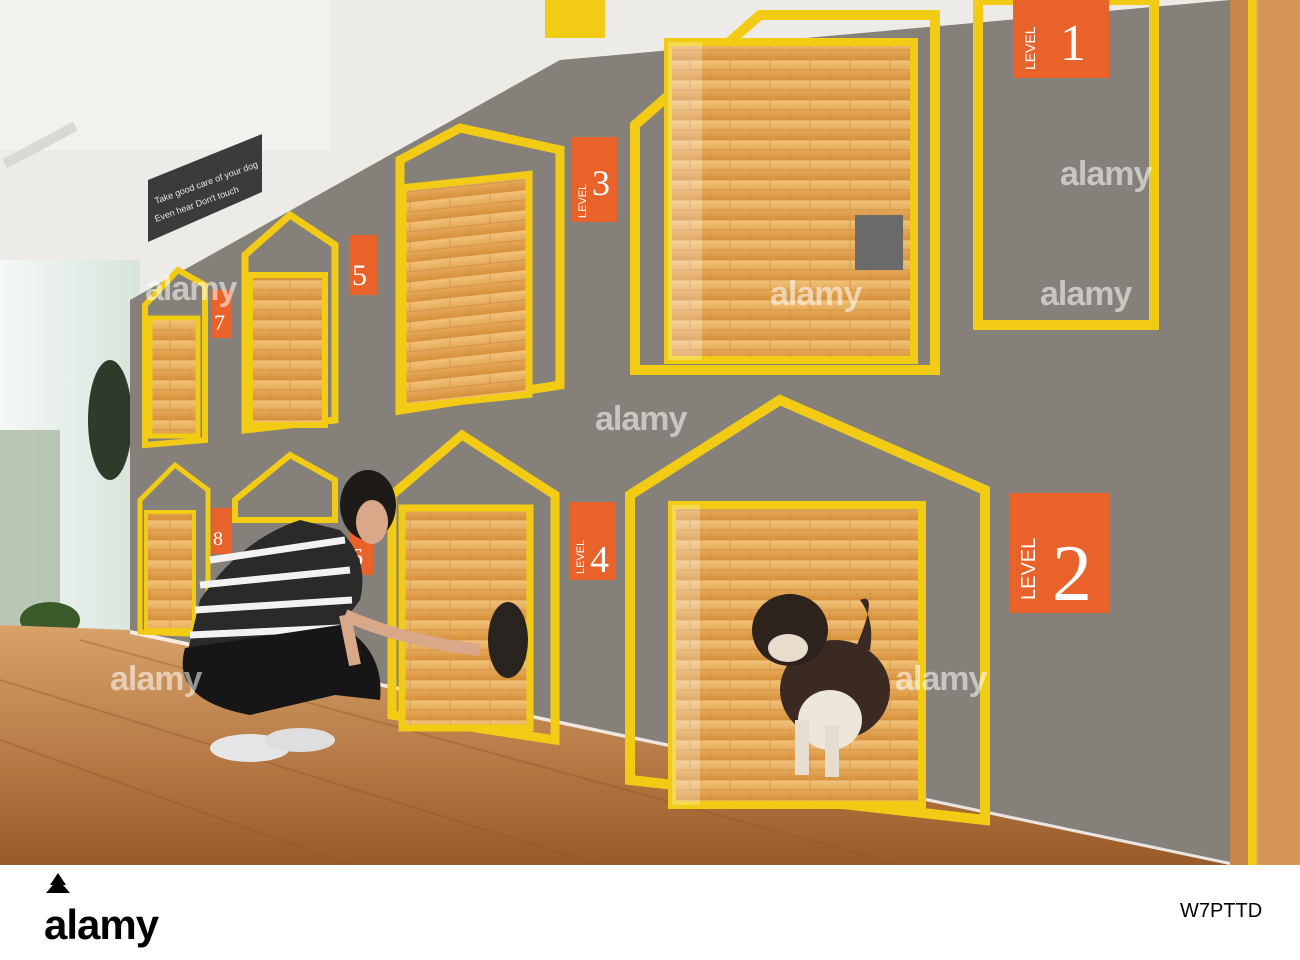  Describe the element at coordinates (1072, 574) in the screenshot. I see `svg-text: 2` at that location.